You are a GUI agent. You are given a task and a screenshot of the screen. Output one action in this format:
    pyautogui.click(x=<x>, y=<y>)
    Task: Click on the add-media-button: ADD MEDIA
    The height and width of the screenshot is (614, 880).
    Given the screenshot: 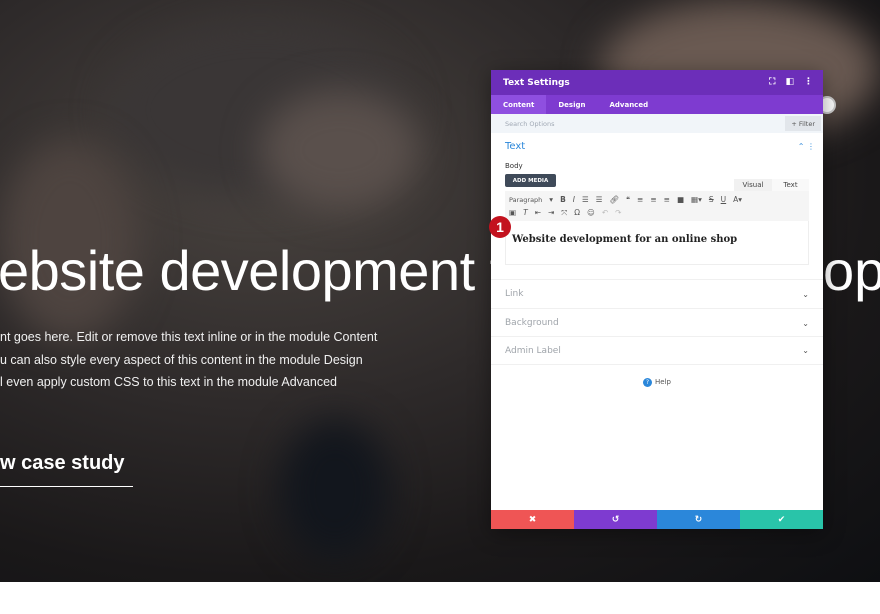 What is the action you would take?
    pyautogui.click(x=530, y=180)
    